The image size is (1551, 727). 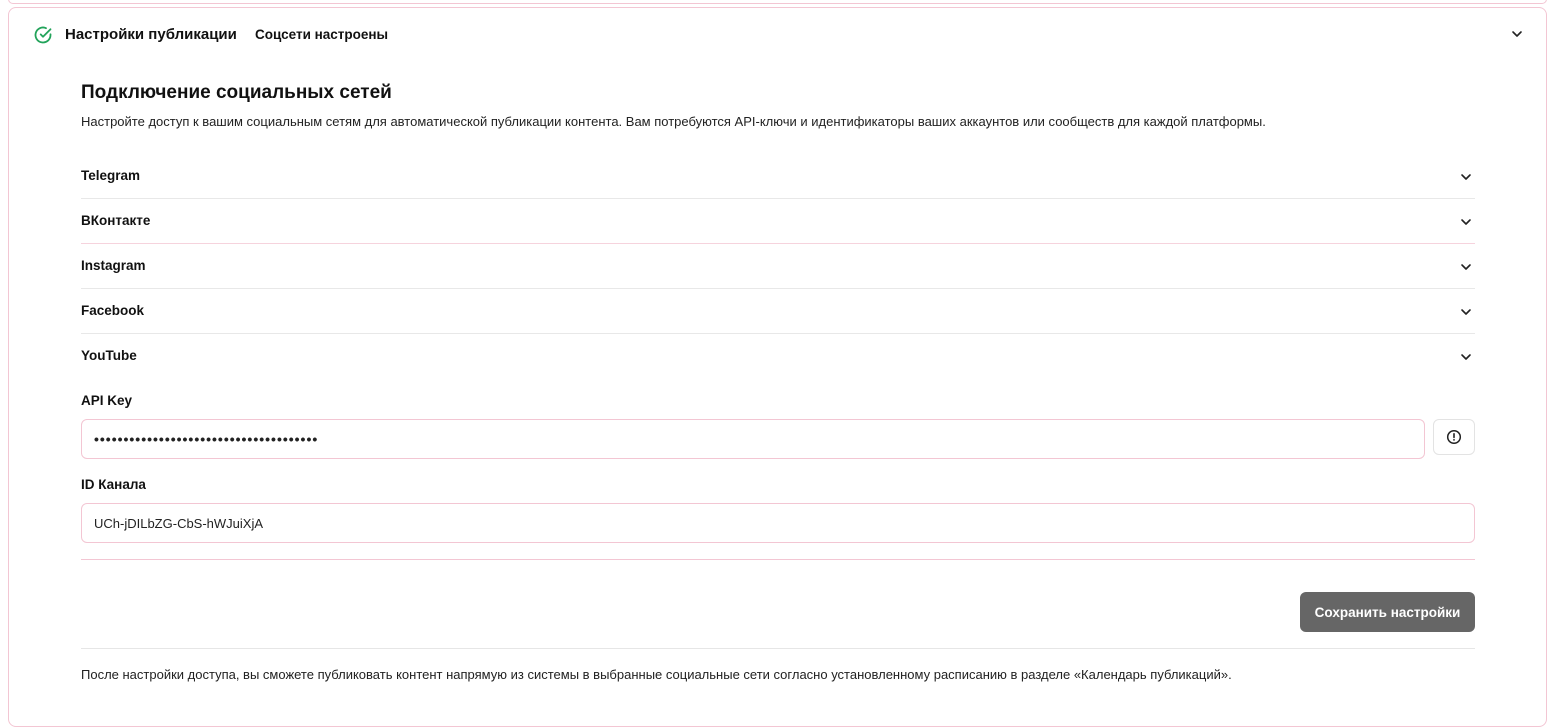 What do you see at coordinates (753, 439) in the screenshot?
I see `api-key-input` at bounding box center [753, 439].